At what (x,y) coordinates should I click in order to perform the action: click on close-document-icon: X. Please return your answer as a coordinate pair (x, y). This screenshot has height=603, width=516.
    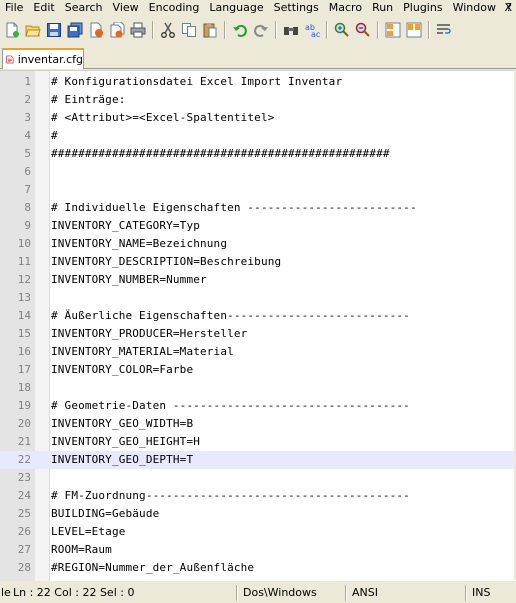
    Looking at the image, I should click on (508, 8).